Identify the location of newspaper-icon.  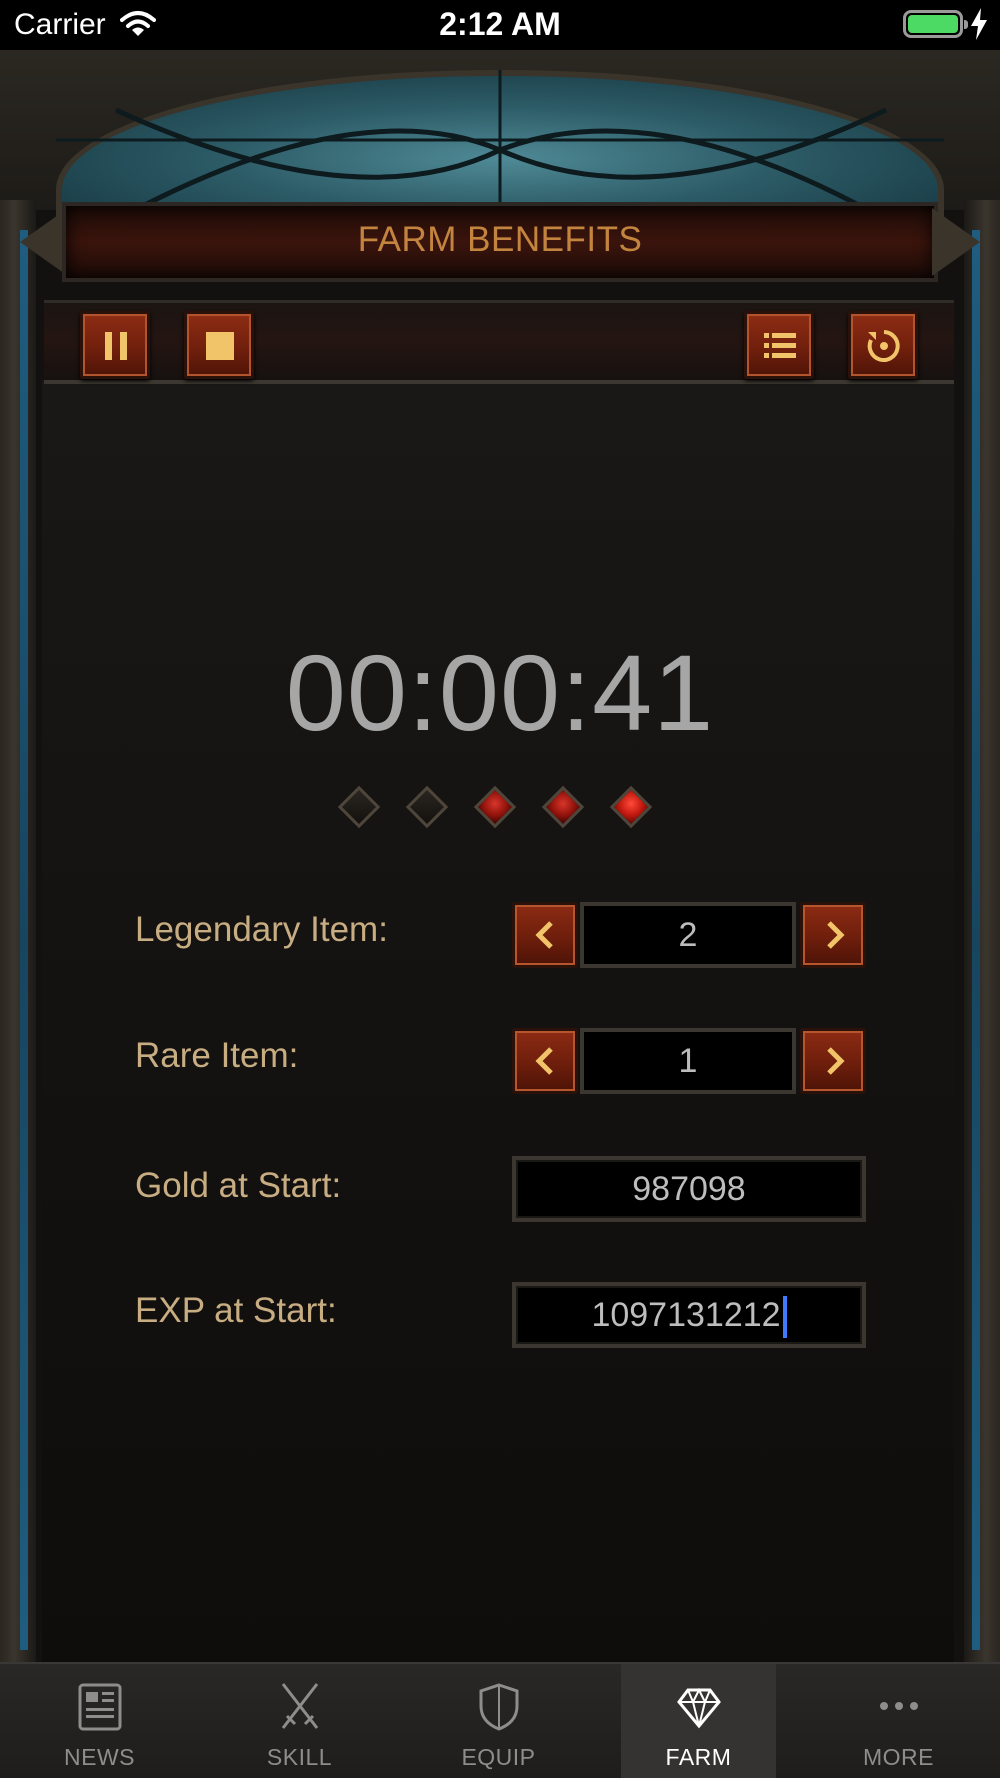
(100, 1707).